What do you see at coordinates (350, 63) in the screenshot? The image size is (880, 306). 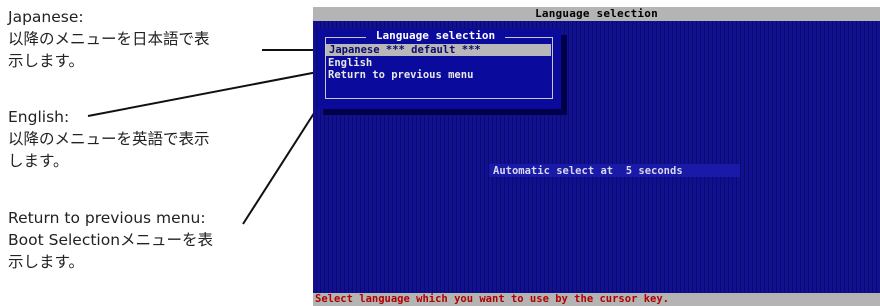 I see `menu-item-english: English` at bounding box center [350, 63].